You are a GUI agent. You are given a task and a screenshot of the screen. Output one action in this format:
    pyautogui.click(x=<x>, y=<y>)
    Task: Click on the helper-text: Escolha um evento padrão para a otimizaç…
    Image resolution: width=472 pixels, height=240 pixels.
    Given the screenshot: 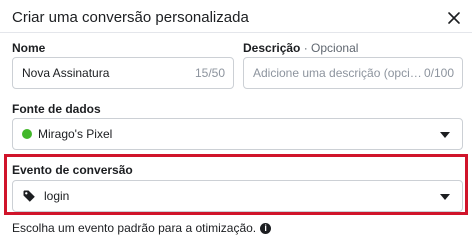 What is the action you would take?
    pyautogui.click(x=134, y=228)
    